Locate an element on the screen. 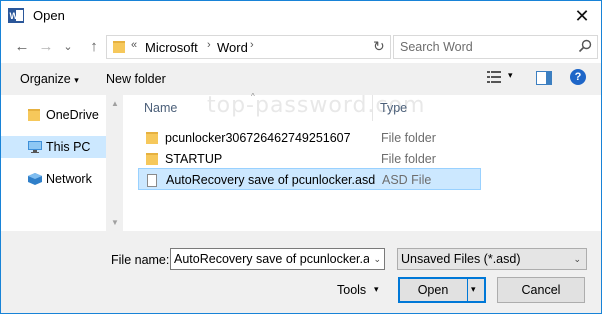 Image resolution: width=602 pixels, height=314 pixels. file-name: pcunlocker306726462749251607 is located at coordinates (258, 138).